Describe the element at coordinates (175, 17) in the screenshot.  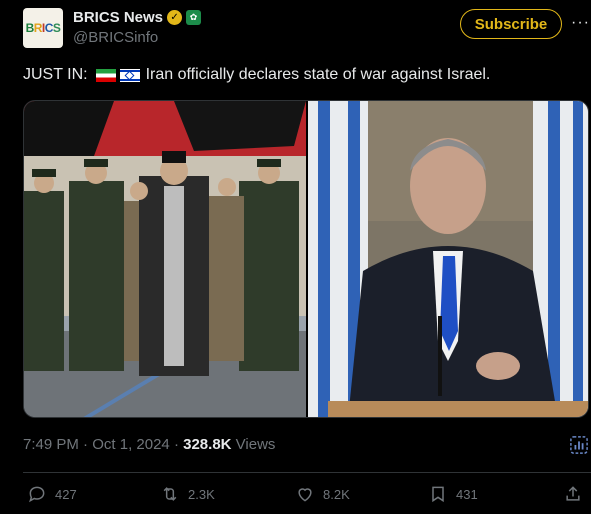
I see `gold-check-icon: ✓` at that location.